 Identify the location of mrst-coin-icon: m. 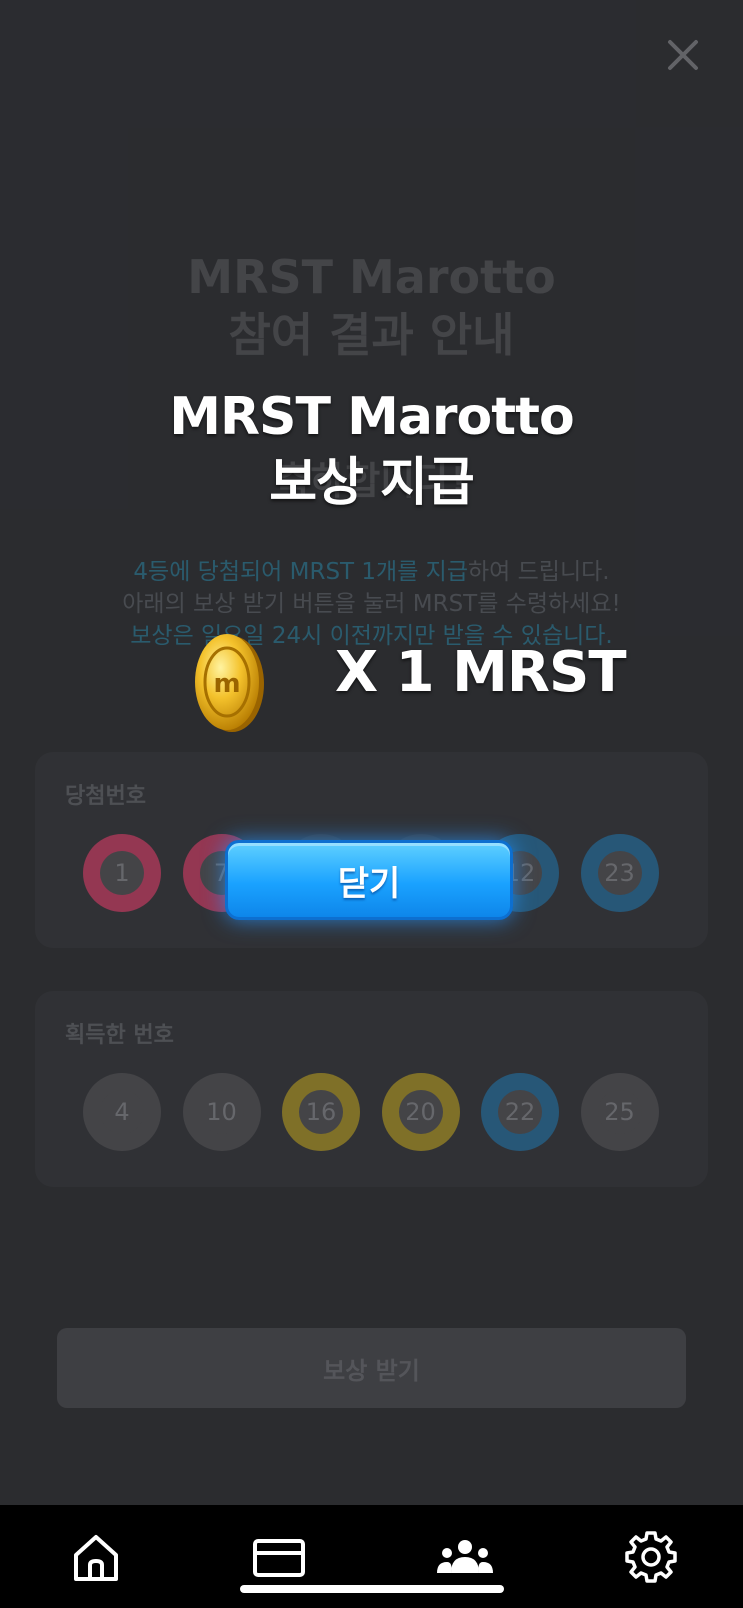
(229, 683).